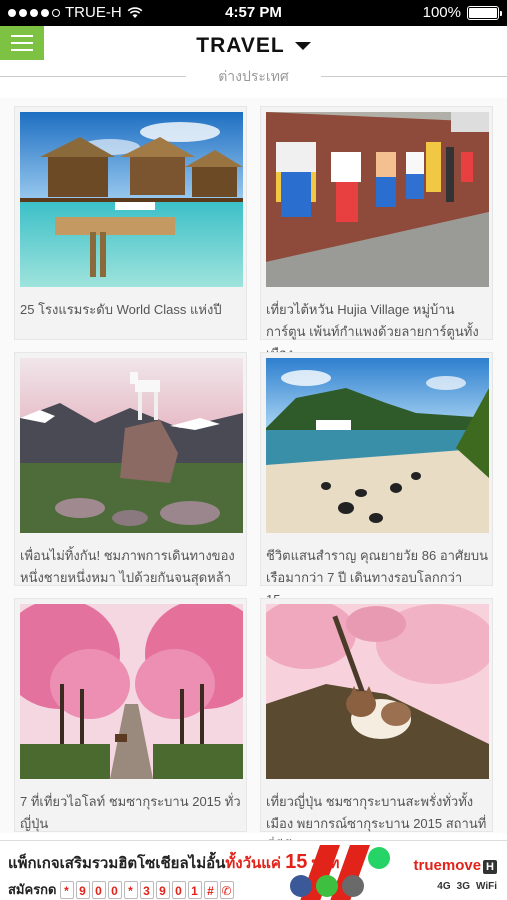  I want to click on section-title-wrap: TRAVEL, so click(253, 46).